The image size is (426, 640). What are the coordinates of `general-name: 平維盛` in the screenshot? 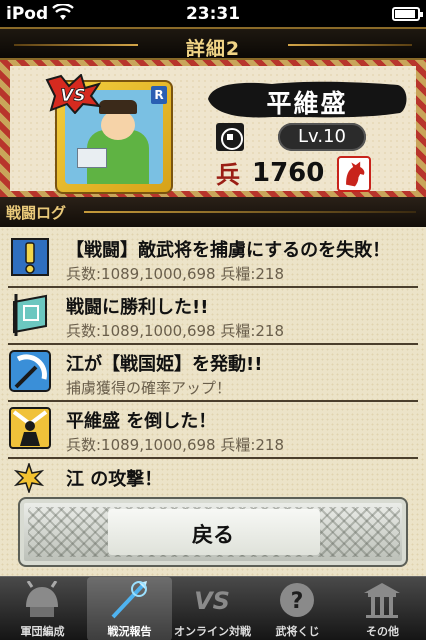 It's located at (307, 103).